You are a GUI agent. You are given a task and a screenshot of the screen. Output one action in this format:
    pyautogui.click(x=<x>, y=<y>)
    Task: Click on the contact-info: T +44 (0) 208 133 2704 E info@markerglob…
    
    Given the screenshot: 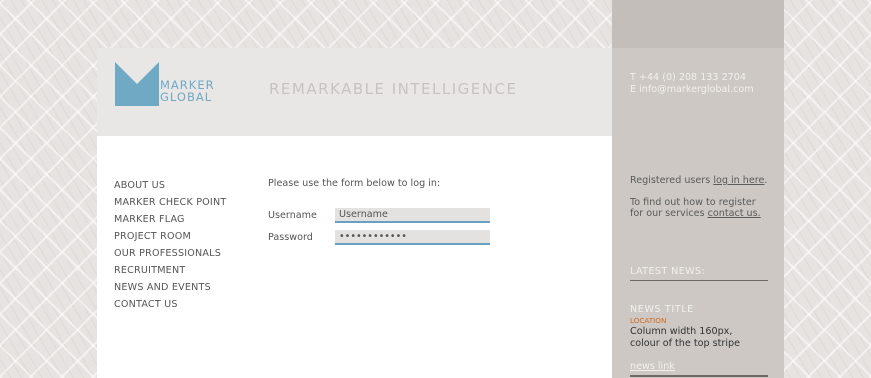 What is the action you would take?
    pyautogui.click(x=692, y=83)
    